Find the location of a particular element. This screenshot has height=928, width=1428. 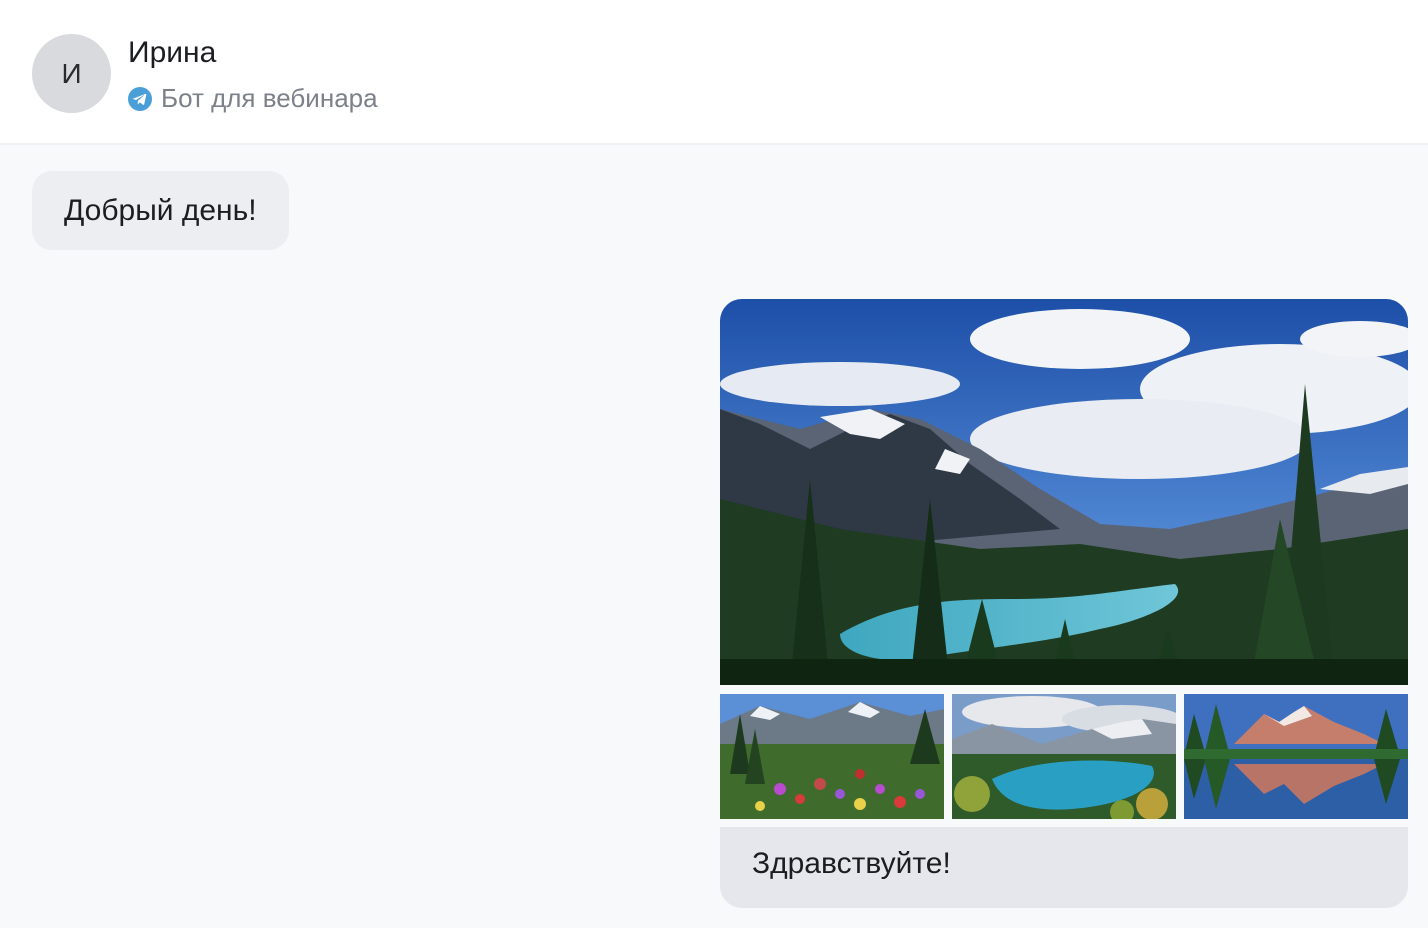

incoming-message: Добрый день! is located at coordinates (160, 210).